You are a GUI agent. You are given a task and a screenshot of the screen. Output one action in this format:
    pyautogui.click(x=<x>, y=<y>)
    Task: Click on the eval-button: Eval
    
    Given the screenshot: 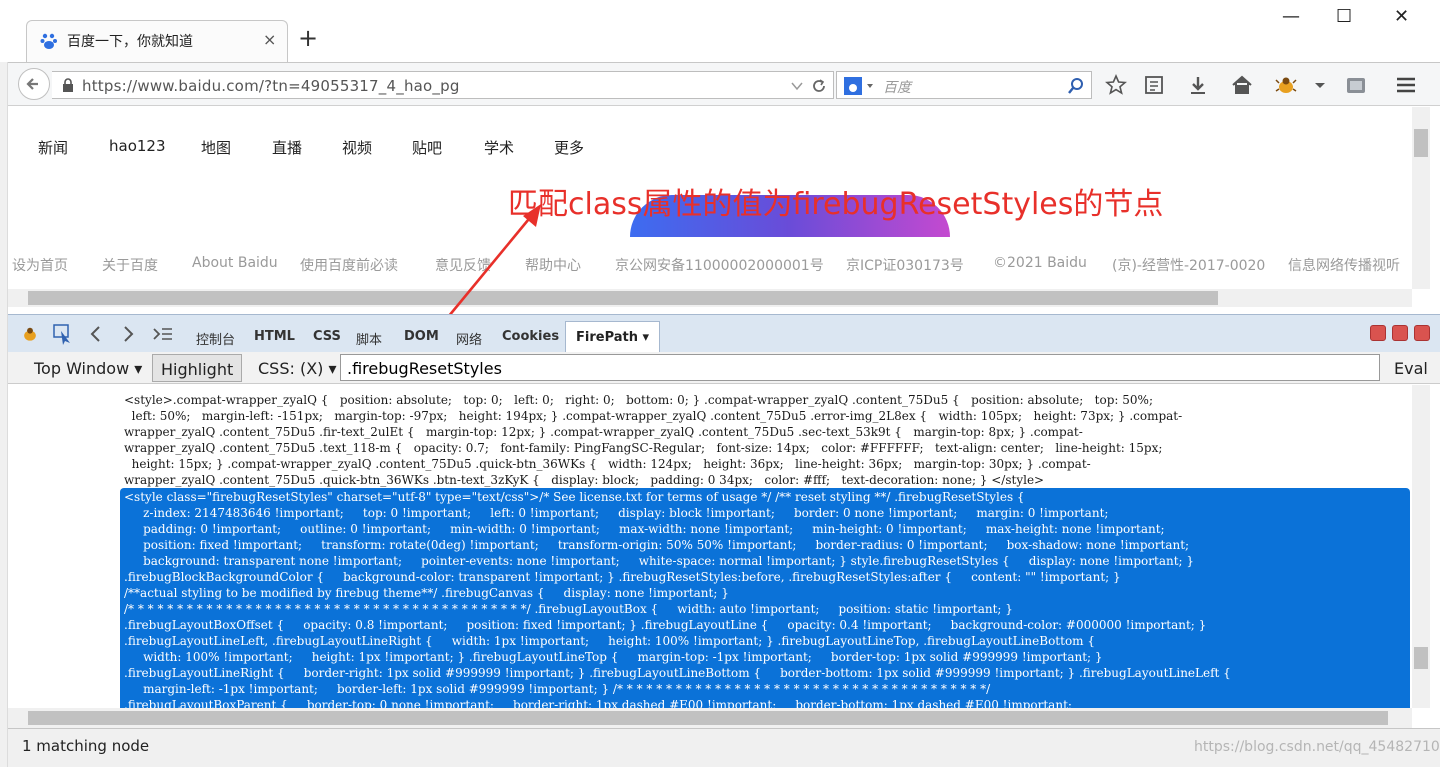 What is the action you would take?
    pyautogui.click(x=1411, y=368)
    